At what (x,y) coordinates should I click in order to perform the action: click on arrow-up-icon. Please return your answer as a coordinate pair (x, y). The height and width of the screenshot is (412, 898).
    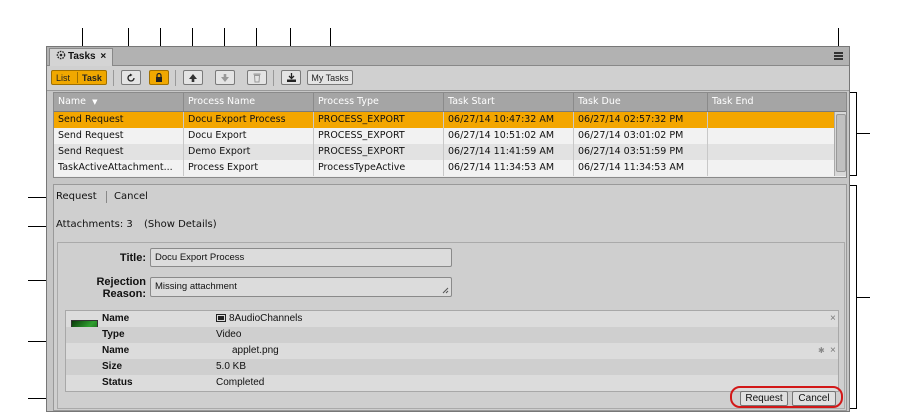
    Looking at the image, I should click on (193, 78).